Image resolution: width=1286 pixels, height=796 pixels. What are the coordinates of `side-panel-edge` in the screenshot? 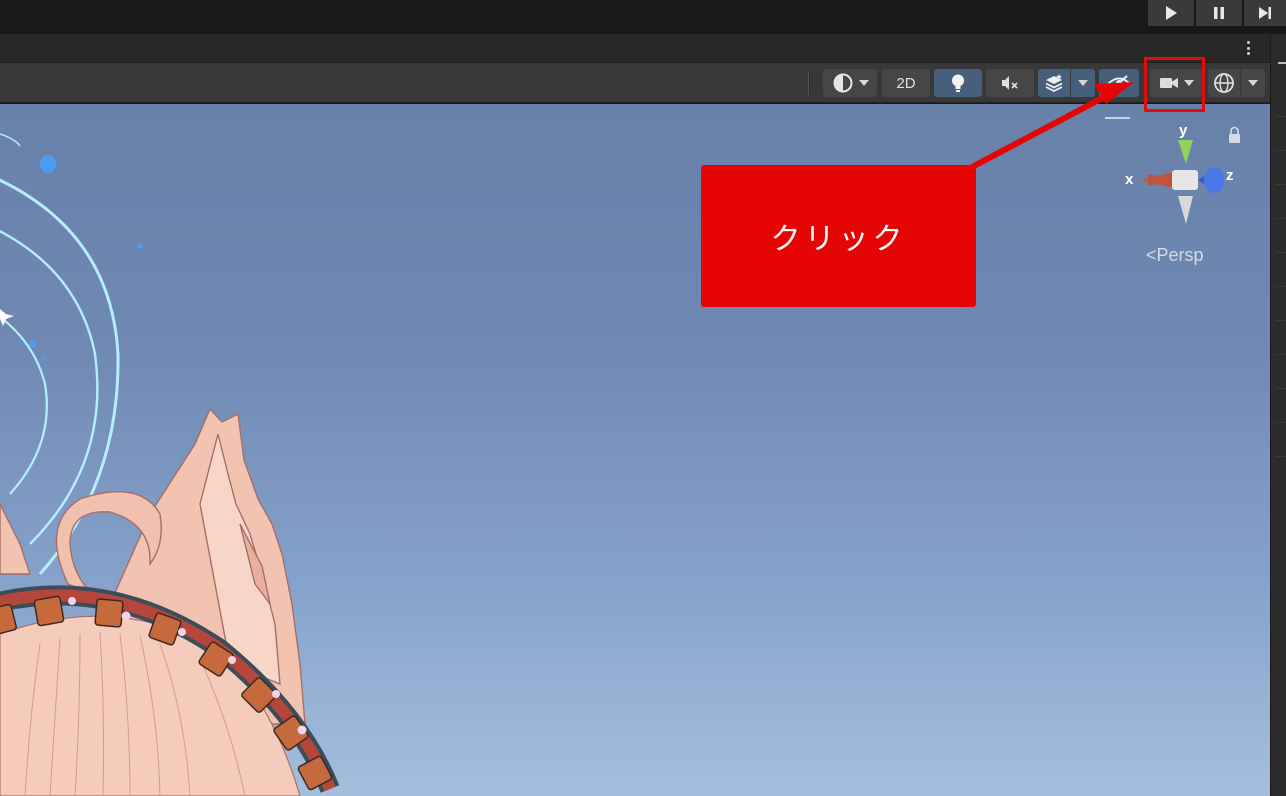 It's located at (1278, 415).